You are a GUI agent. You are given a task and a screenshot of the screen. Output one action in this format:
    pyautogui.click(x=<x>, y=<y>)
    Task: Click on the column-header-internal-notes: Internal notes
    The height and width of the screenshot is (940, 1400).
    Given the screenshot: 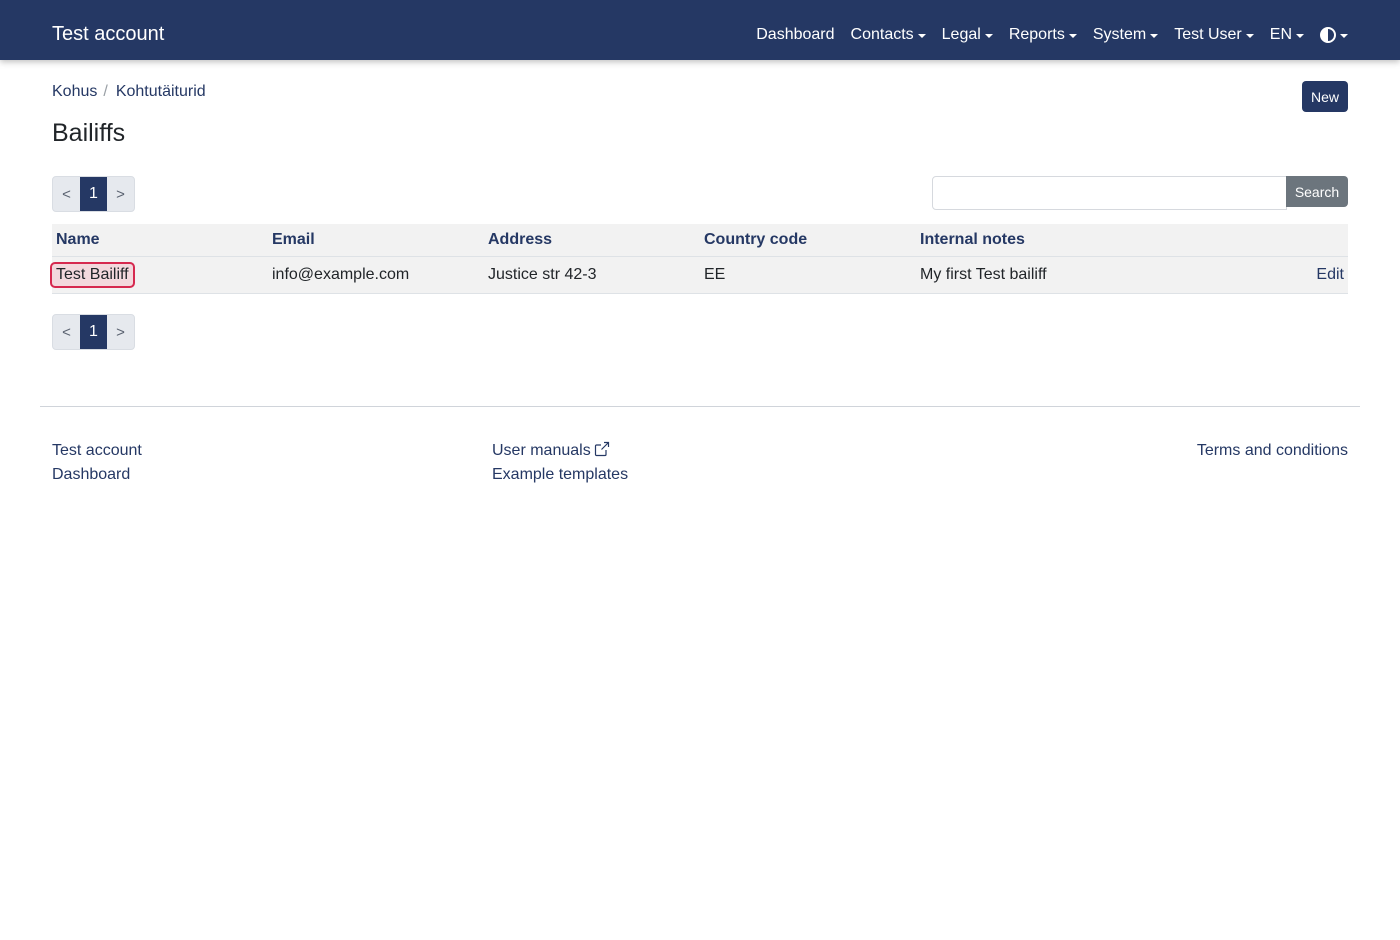 What is the action you would take?
    pyautogui.click(x=1066, y=240)
    